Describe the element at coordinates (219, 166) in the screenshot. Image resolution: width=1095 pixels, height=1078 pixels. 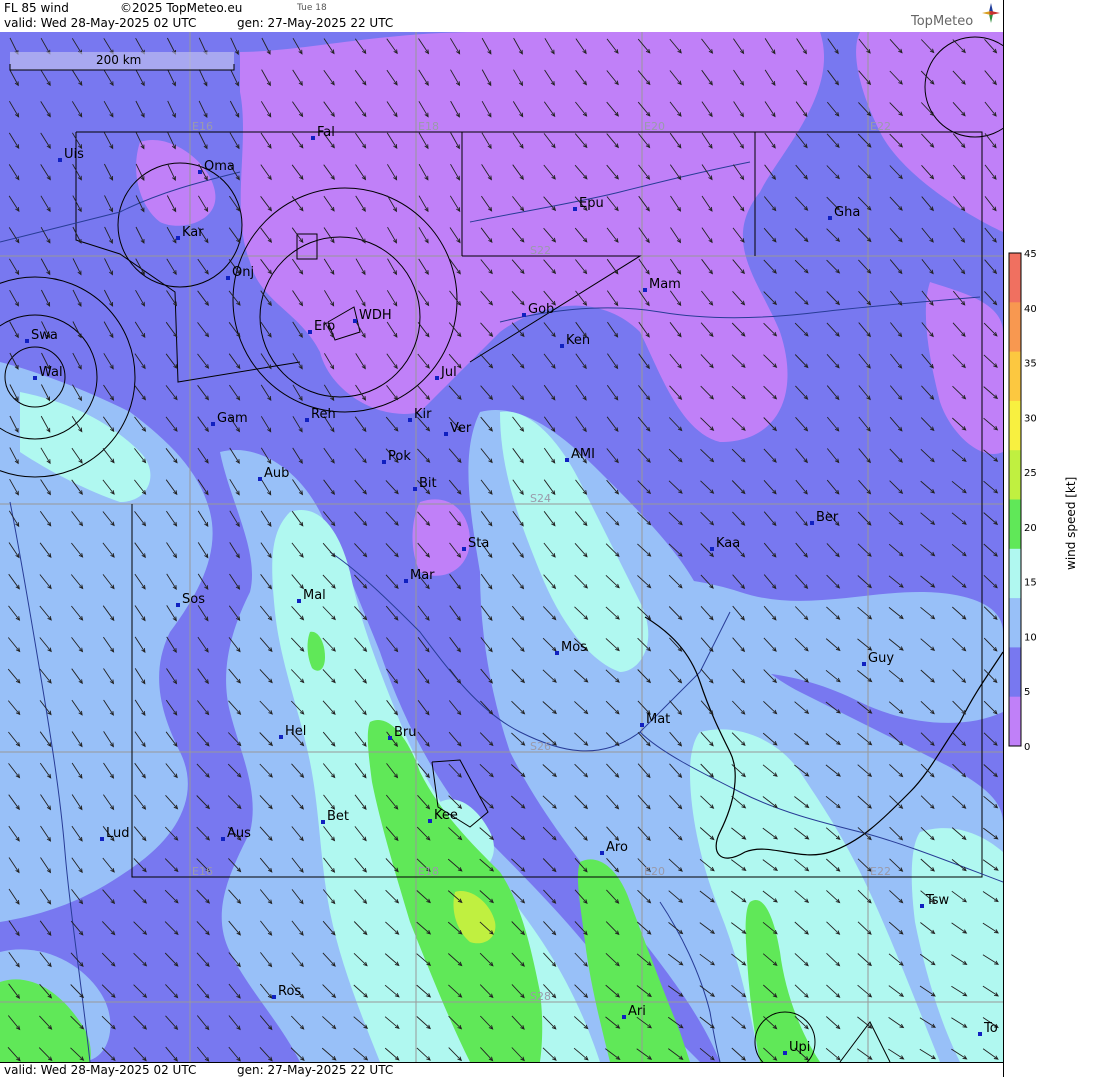
I see `city-label: Oma` at that location.